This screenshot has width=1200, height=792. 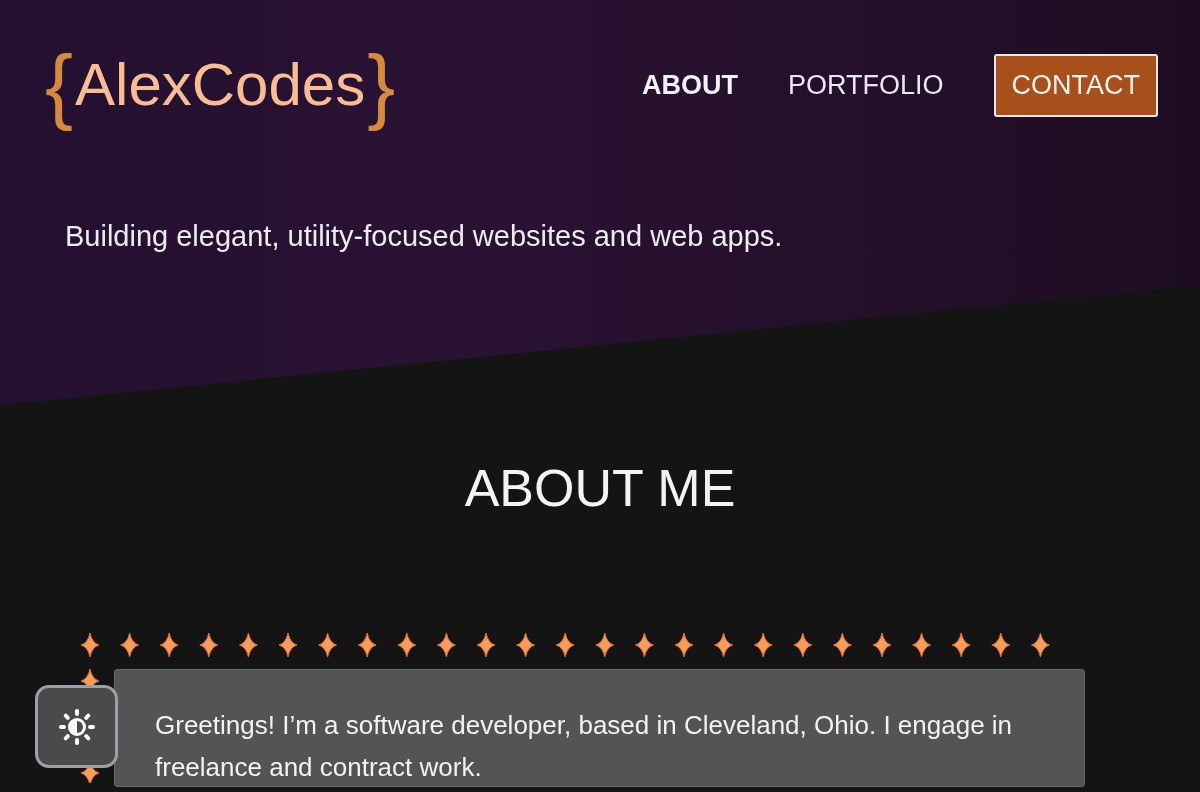 What do you see at coordinates (59, 85) in the screenshot?
I see `logo-brace: {` at bounding box center [59, 85].